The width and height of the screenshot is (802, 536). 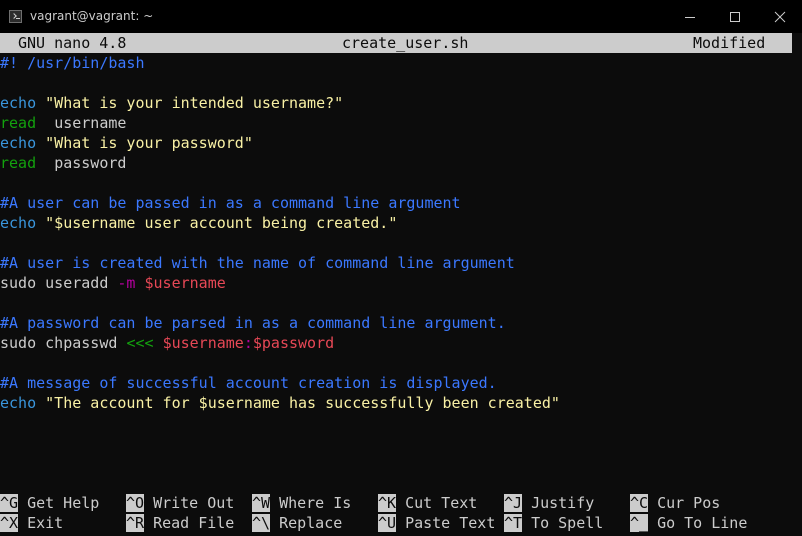 What do you see at coordinates (90, 123) in the screenshot?
I see `code-argument: username` at bounding box center [90, 123].